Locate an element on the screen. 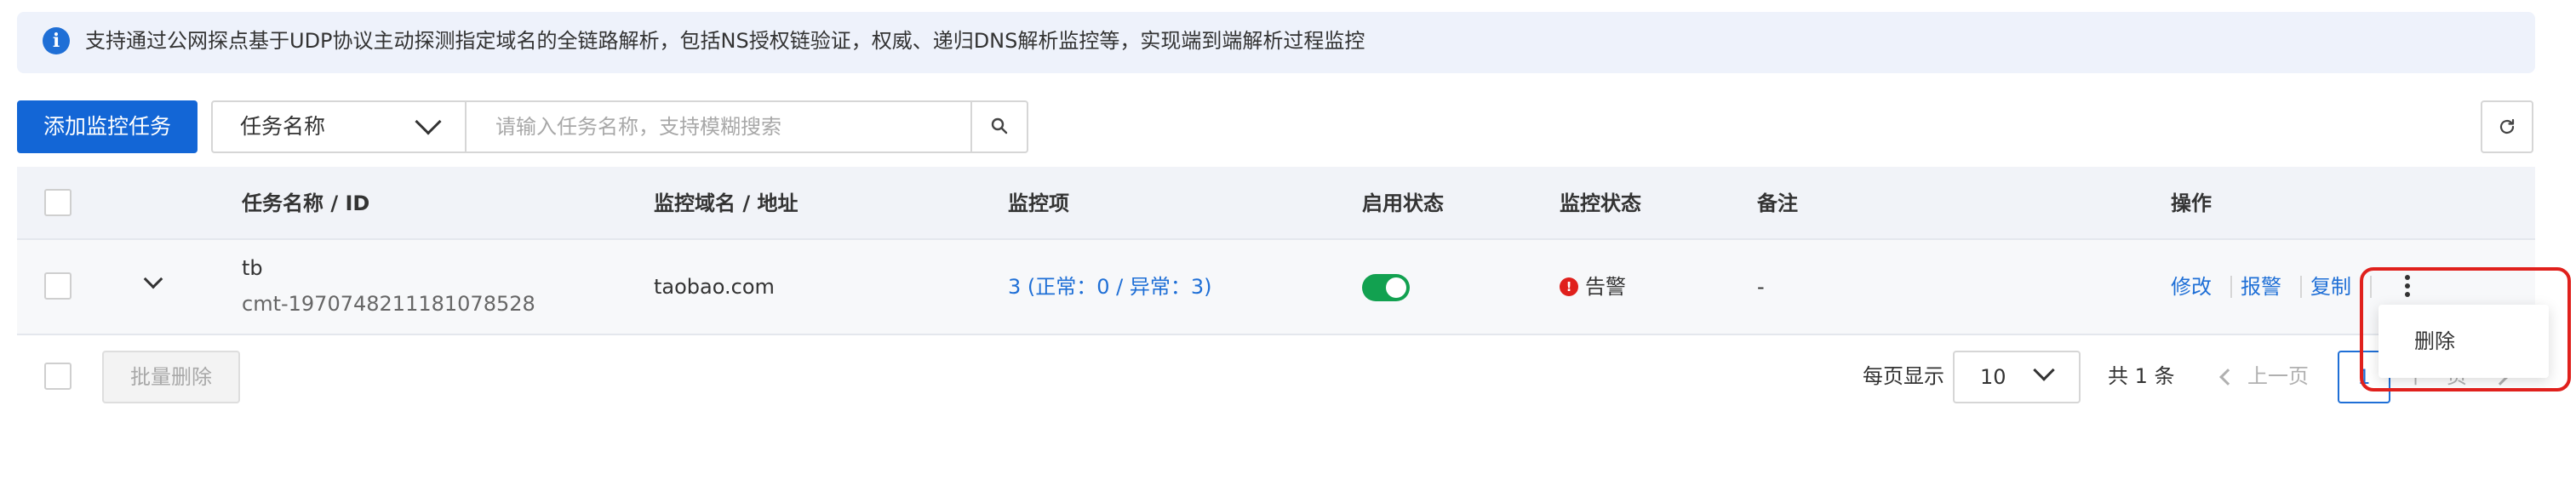  prev-page-button: 上一页 is located at coordinates (2278, 376).